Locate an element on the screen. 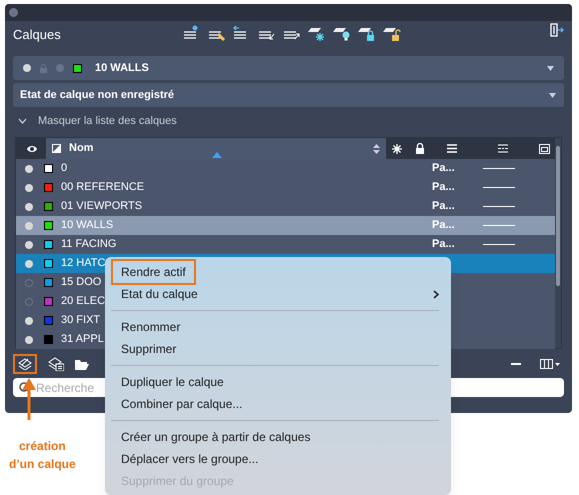 This screenshot has width=579, height=495. layer-name: 0 is located at coordinates (64, 168).